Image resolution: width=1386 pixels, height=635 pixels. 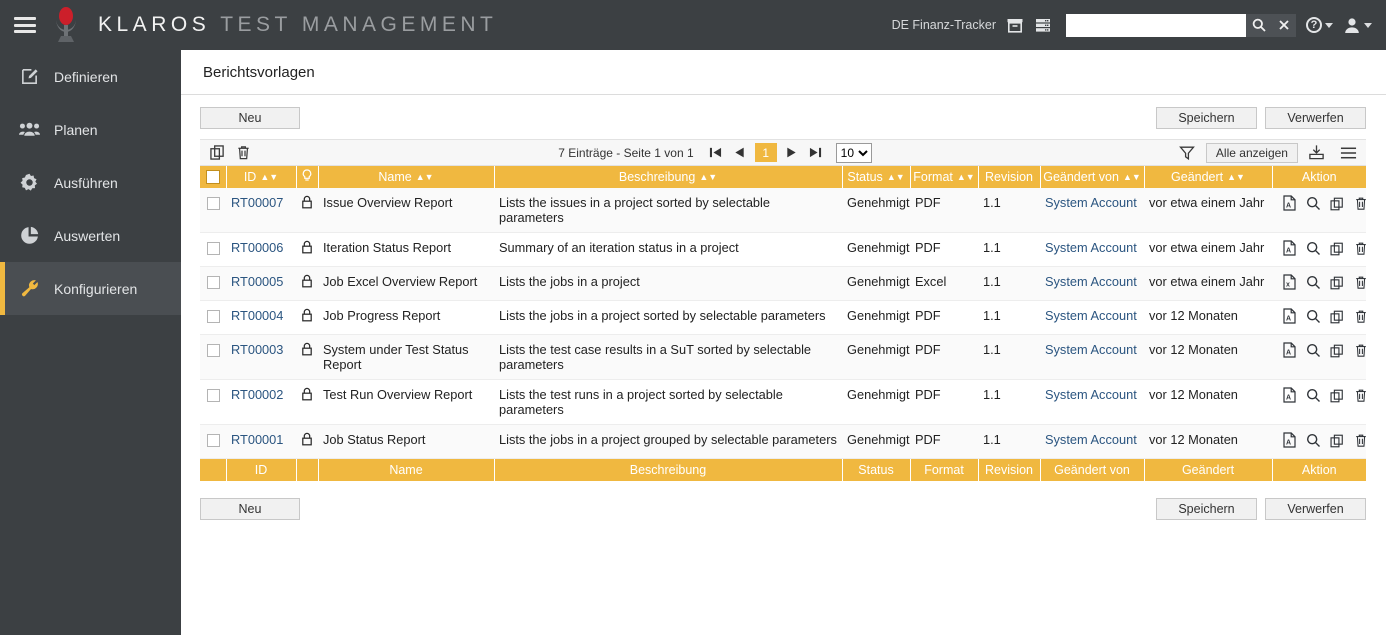 What do you see at coordinates (1156, 25) in the screenshot?
I see `search-input` at bounding box center [1156, 25].